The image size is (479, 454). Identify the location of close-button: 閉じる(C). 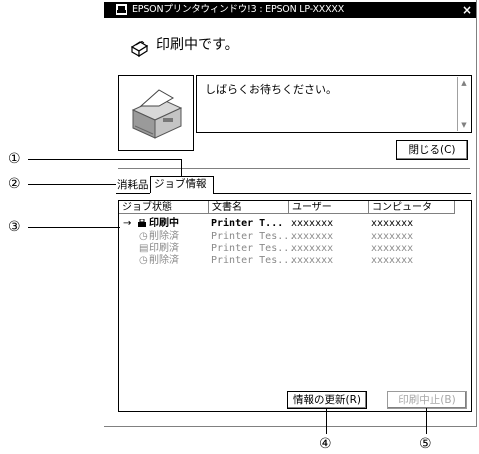
(432, 150).